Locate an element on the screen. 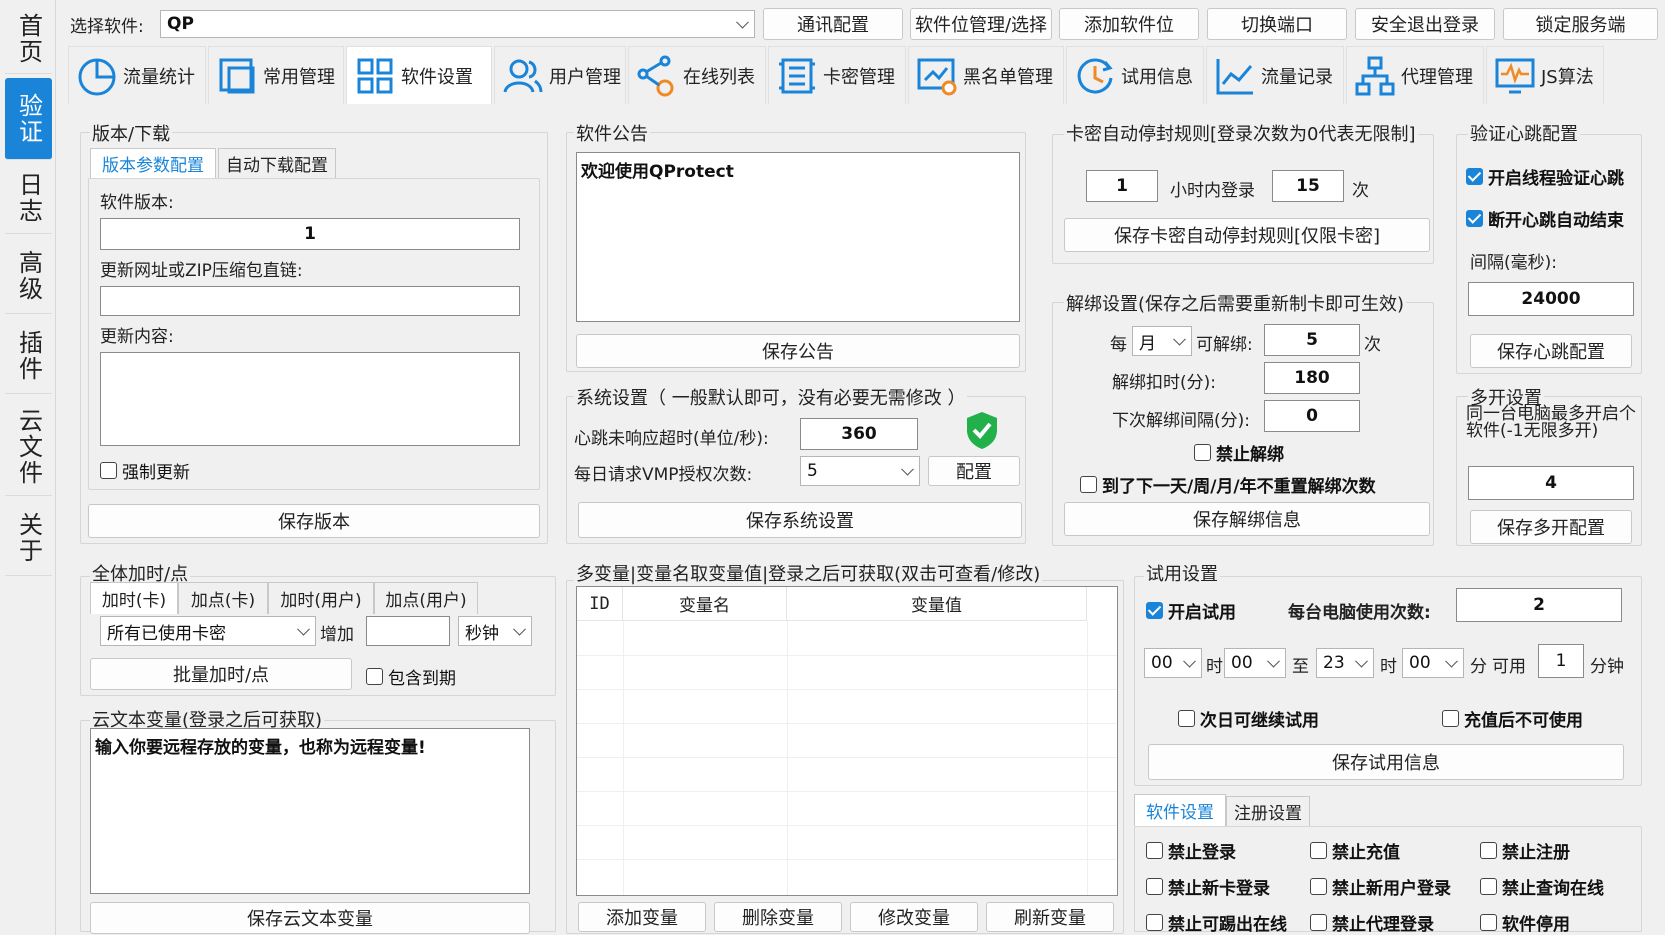  tab-add-points-card: 加点(卡) is located at coordinates (223, 598).